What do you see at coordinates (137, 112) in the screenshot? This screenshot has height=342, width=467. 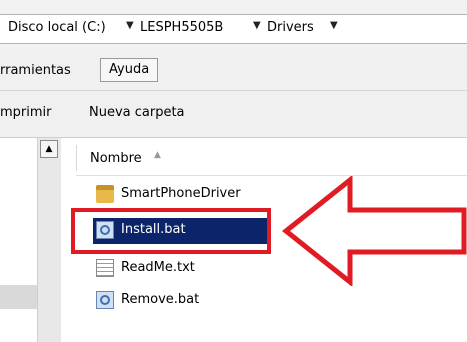 I see `new-folder-button: Nueva carpeta` at bounding box center [137, 112].